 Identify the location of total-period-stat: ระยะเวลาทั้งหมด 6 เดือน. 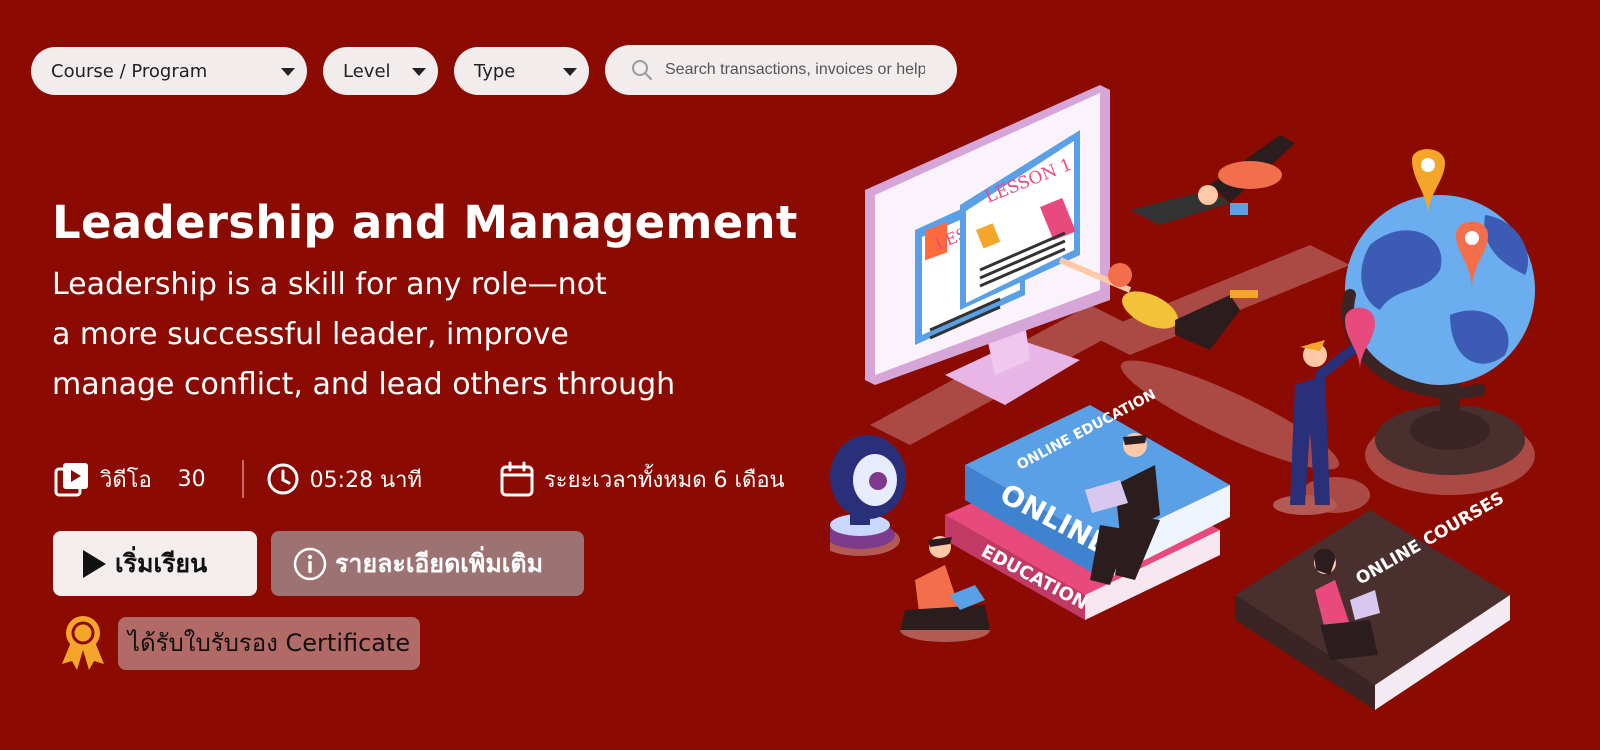
(642, 479).